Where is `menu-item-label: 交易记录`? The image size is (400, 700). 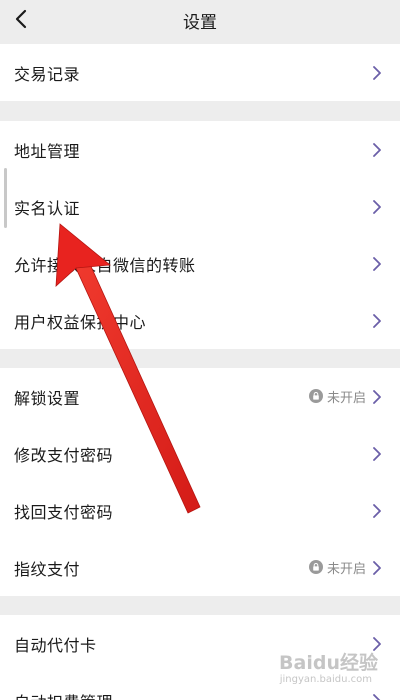 menu-item-label: 交易记录 is located at coordinates (47, 74).